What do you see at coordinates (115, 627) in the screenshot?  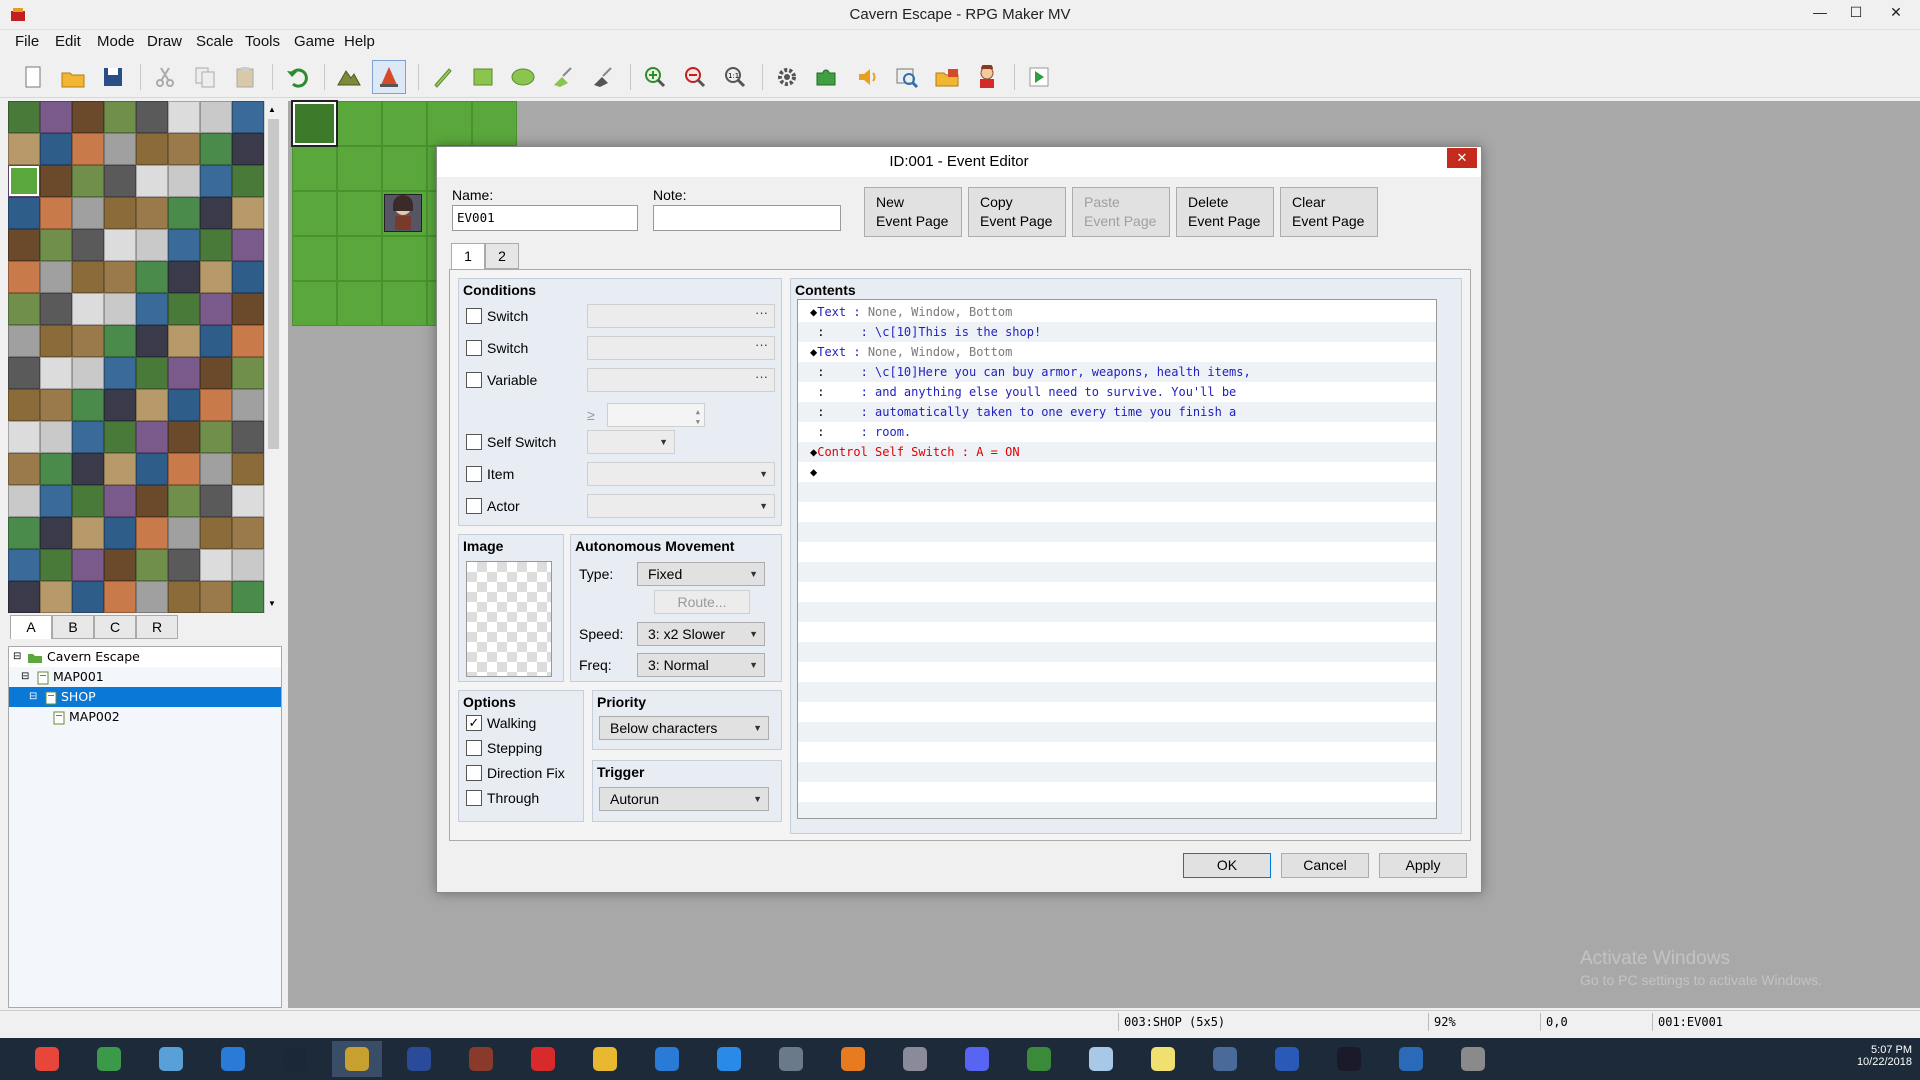 I see `tileset-tab-c: C` at bounding box center [115, 627].